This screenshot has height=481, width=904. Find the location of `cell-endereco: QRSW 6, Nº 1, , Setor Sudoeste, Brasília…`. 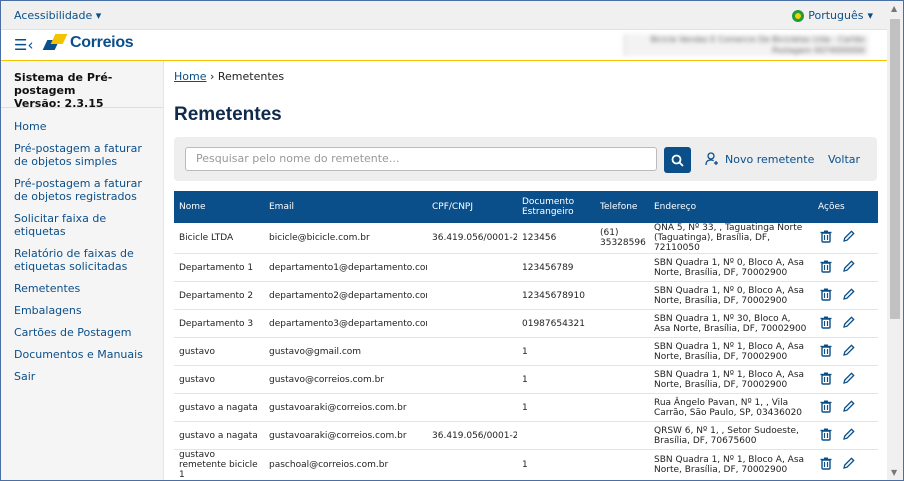

cell-endereco: QRSW 6, Nº 1, , Setor Sudoeste, Brasília… is located at coordinates (731, 435).